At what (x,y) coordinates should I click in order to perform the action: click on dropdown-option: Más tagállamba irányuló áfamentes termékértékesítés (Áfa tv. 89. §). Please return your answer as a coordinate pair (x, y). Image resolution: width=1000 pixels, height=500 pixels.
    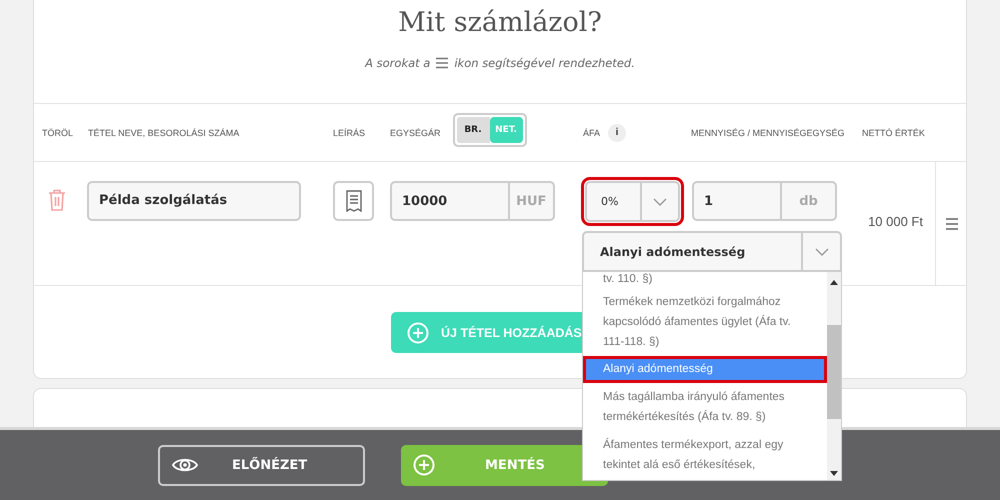
    Looking at the image, I should click on (705, 407).